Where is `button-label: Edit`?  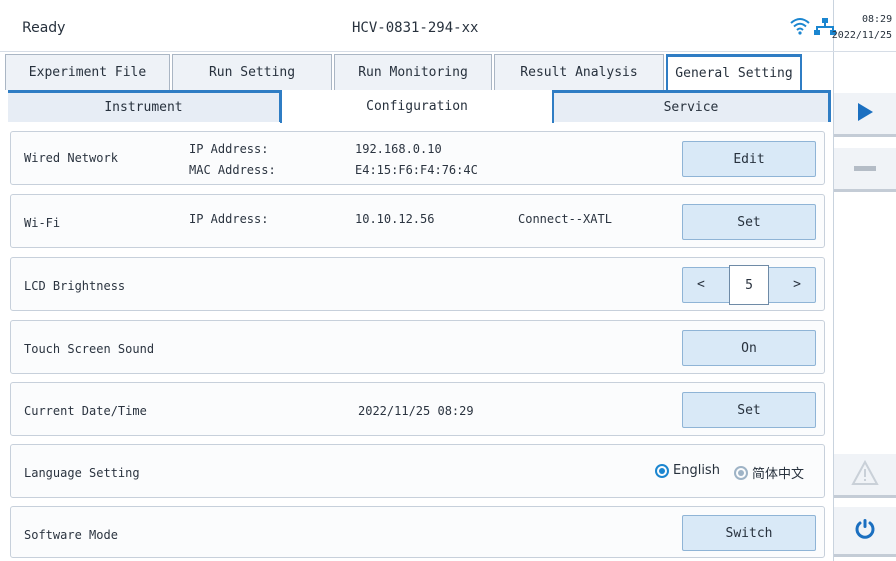 button-label: Edit is located at coordinates (749, 159).